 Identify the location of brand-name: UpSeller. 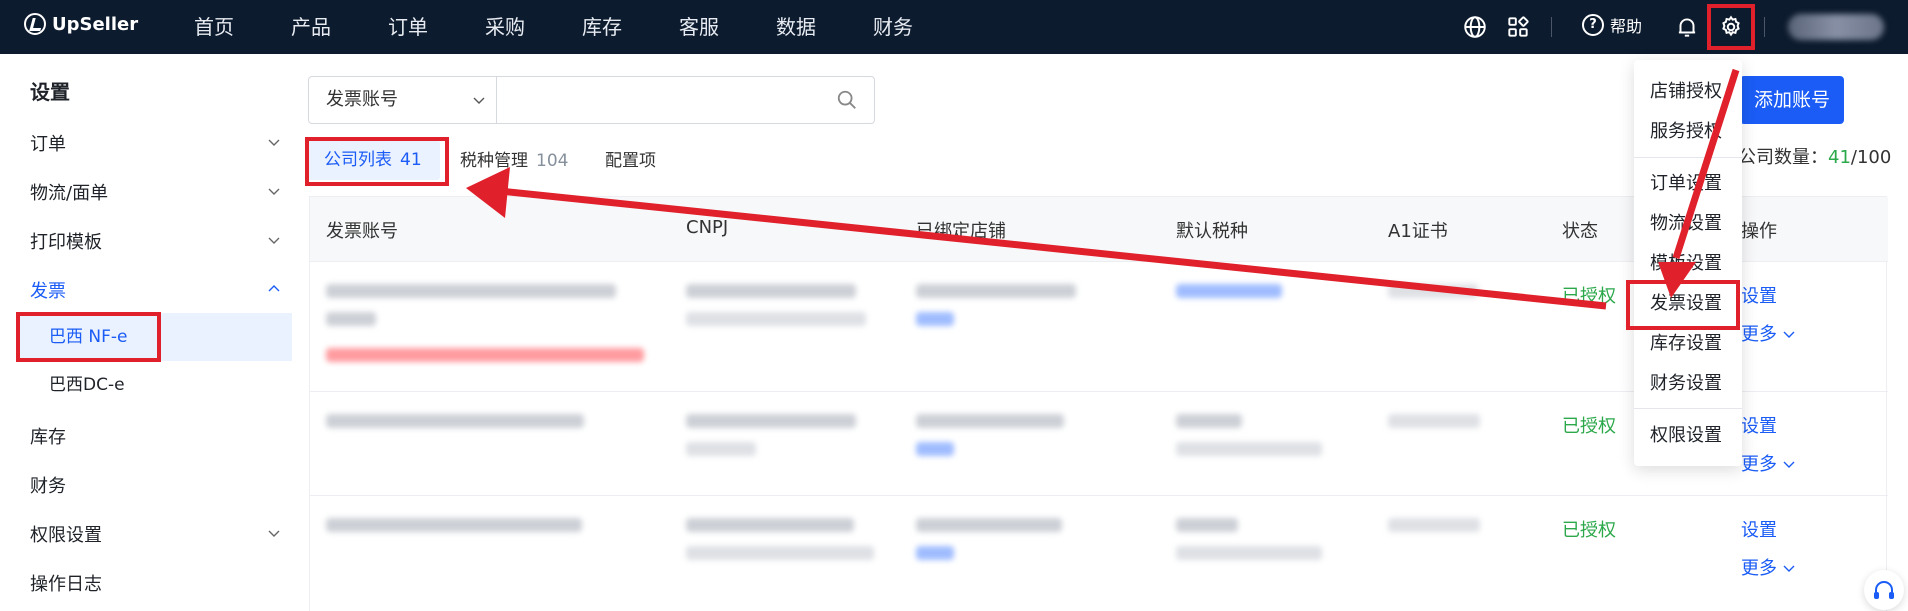
(95, 24).